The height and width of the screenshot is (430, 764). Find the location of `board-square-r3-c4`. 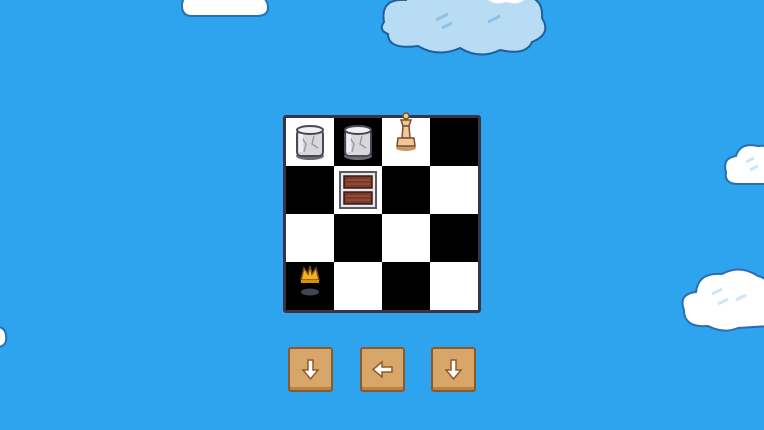

board-square-r3-c4 is located at coordinates (454, 238).